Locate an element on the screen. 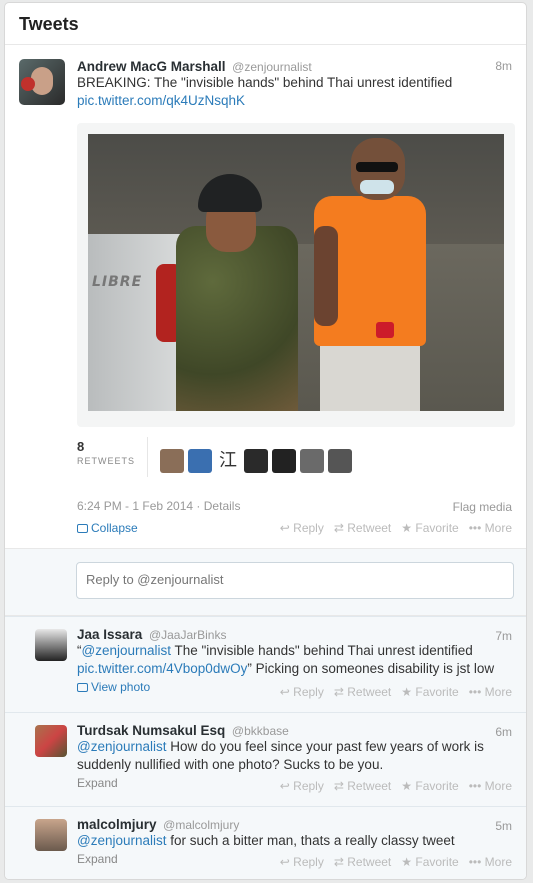  author-avatar is located at coordinates (42, 82).